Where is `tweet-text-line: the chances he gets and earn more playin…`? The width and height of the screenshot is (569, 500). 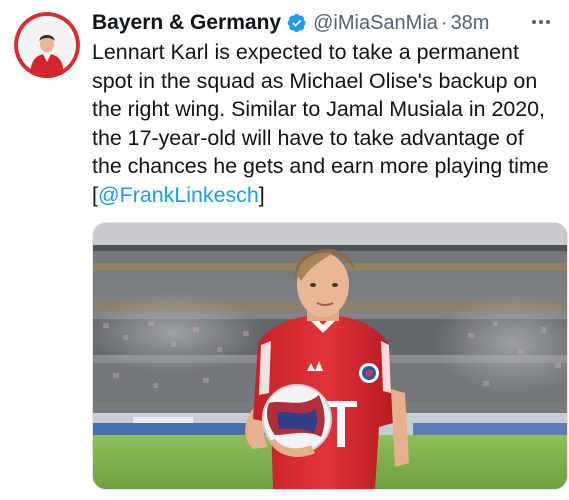
tweet-text-line: the chances he gets and earn more playin… is located at coordinates (320, 166).